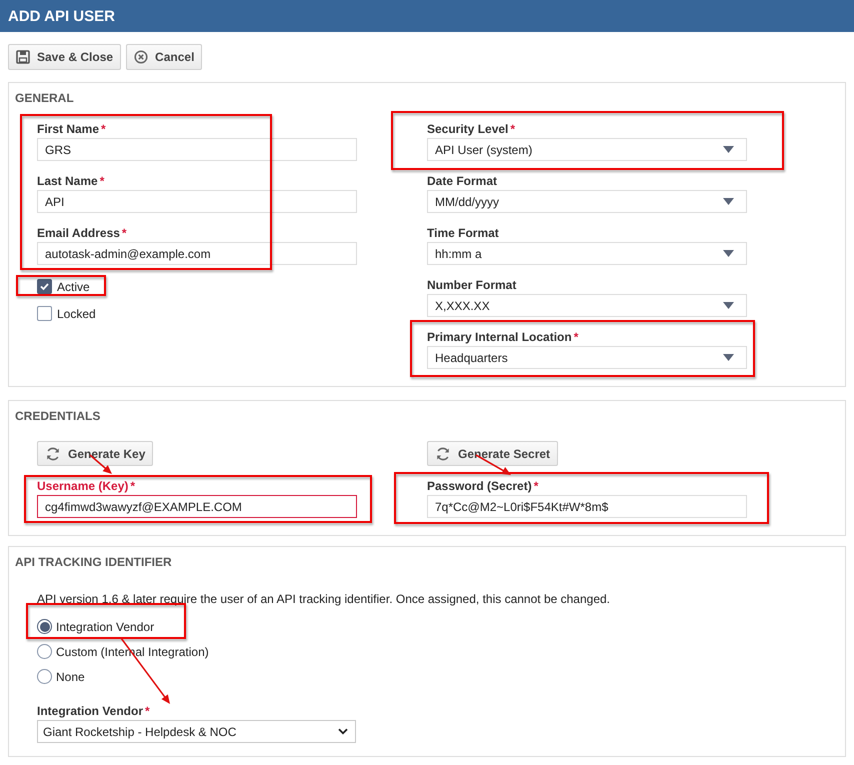  What do you see at coordinates (196, 731) in the screenshot?
I see `dropdown: Giant Rocketship - Helpdesk & NOC` at bounding box center [196, 731].